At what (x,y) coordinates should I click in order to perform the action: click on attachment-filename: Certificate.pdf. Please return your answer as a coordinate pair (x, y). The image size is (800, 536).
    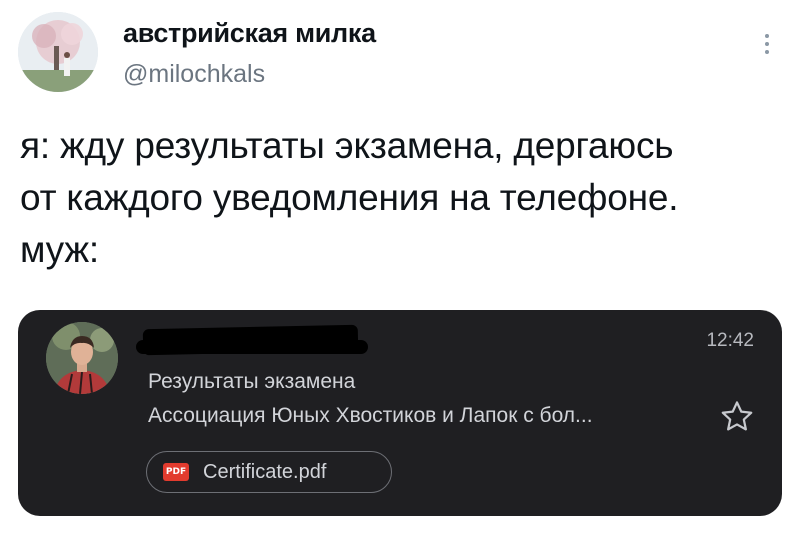
    Looking at the image, I should click on (265, 472).